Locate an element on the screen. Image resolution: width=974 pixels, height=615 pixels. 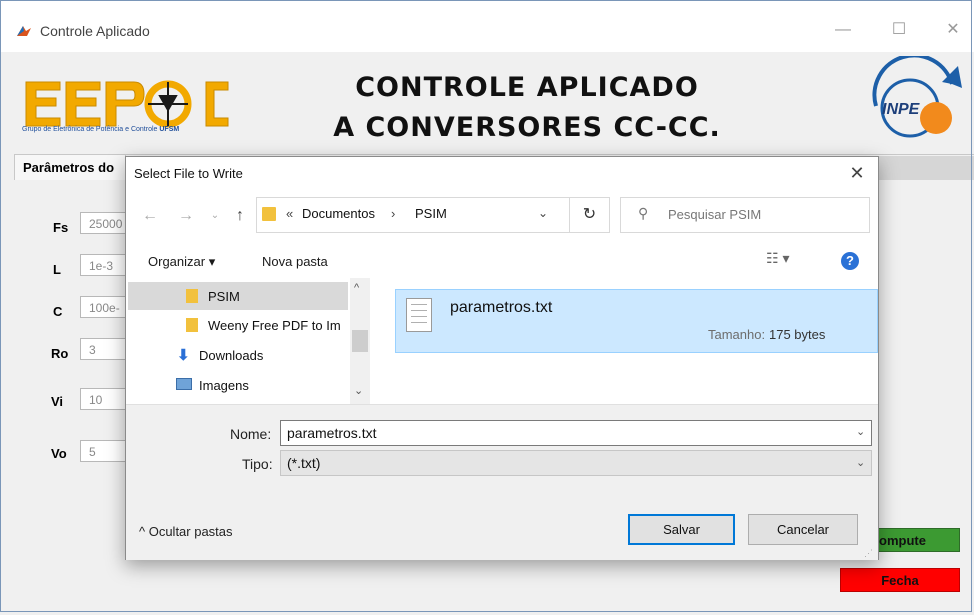
hide-folders-toggle: ^ Ocultar pastas is located at coordinates (186, 531).